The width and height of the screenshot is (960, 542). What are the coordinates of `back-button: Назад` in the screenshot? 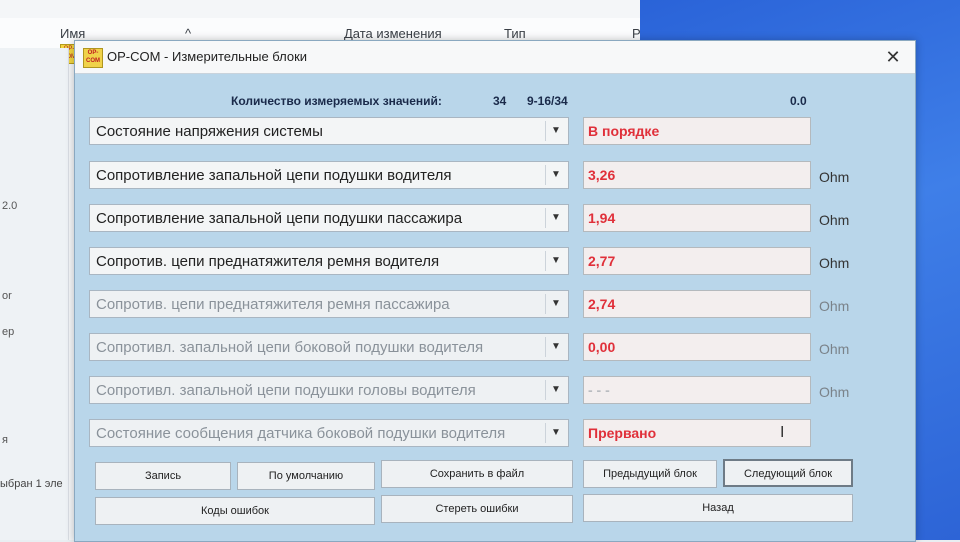 It's located at (718, 508).